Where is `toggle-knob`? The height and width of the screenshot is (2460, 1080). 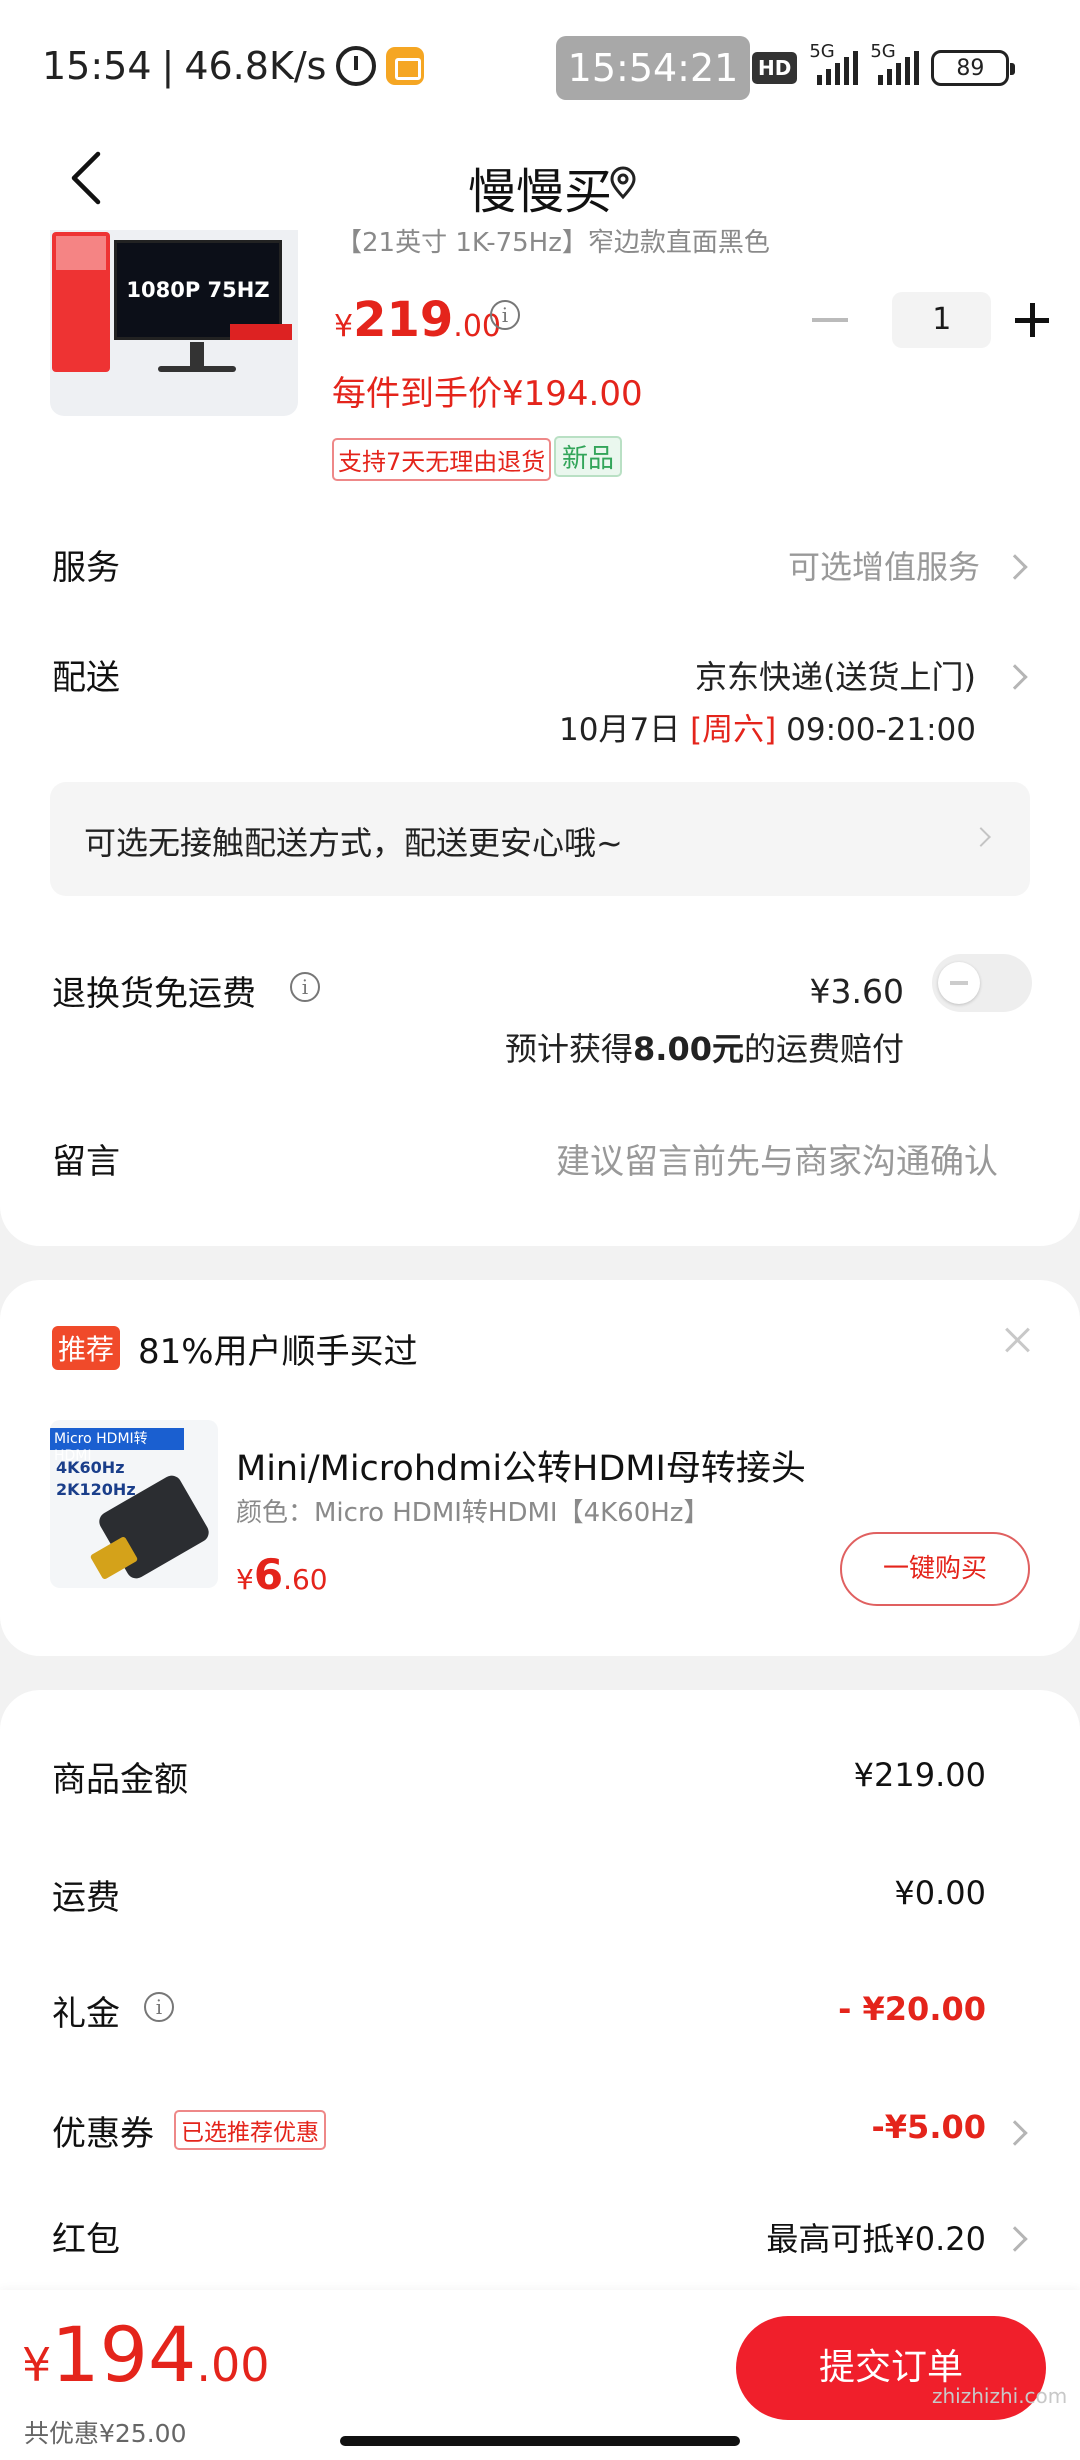 toggle-knob is located at coordinates (959, 983).